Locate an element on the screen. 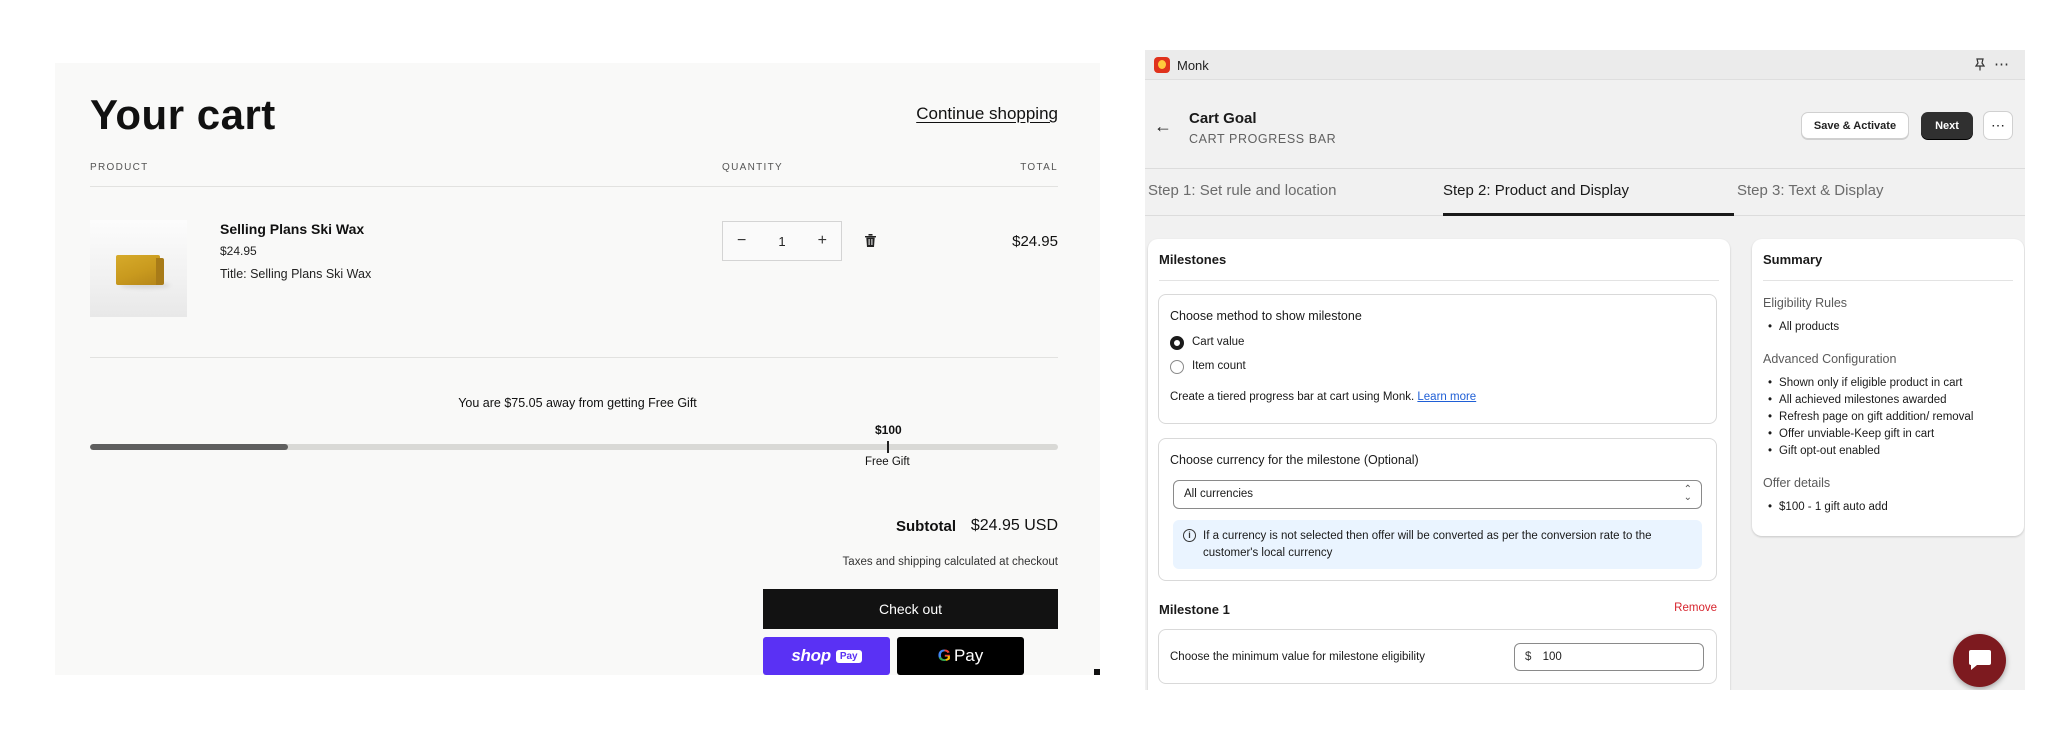 The height and width of the screenshot is (743, 2066). product-image is located at coordinates (138, 268).